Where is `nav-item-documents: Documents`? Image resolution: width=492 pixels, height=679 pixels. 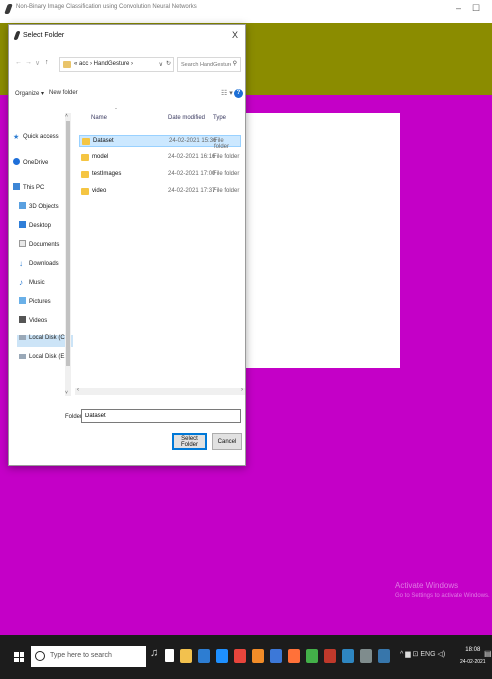 nav-item-documents: Documents is located at coordinates (39, 246).